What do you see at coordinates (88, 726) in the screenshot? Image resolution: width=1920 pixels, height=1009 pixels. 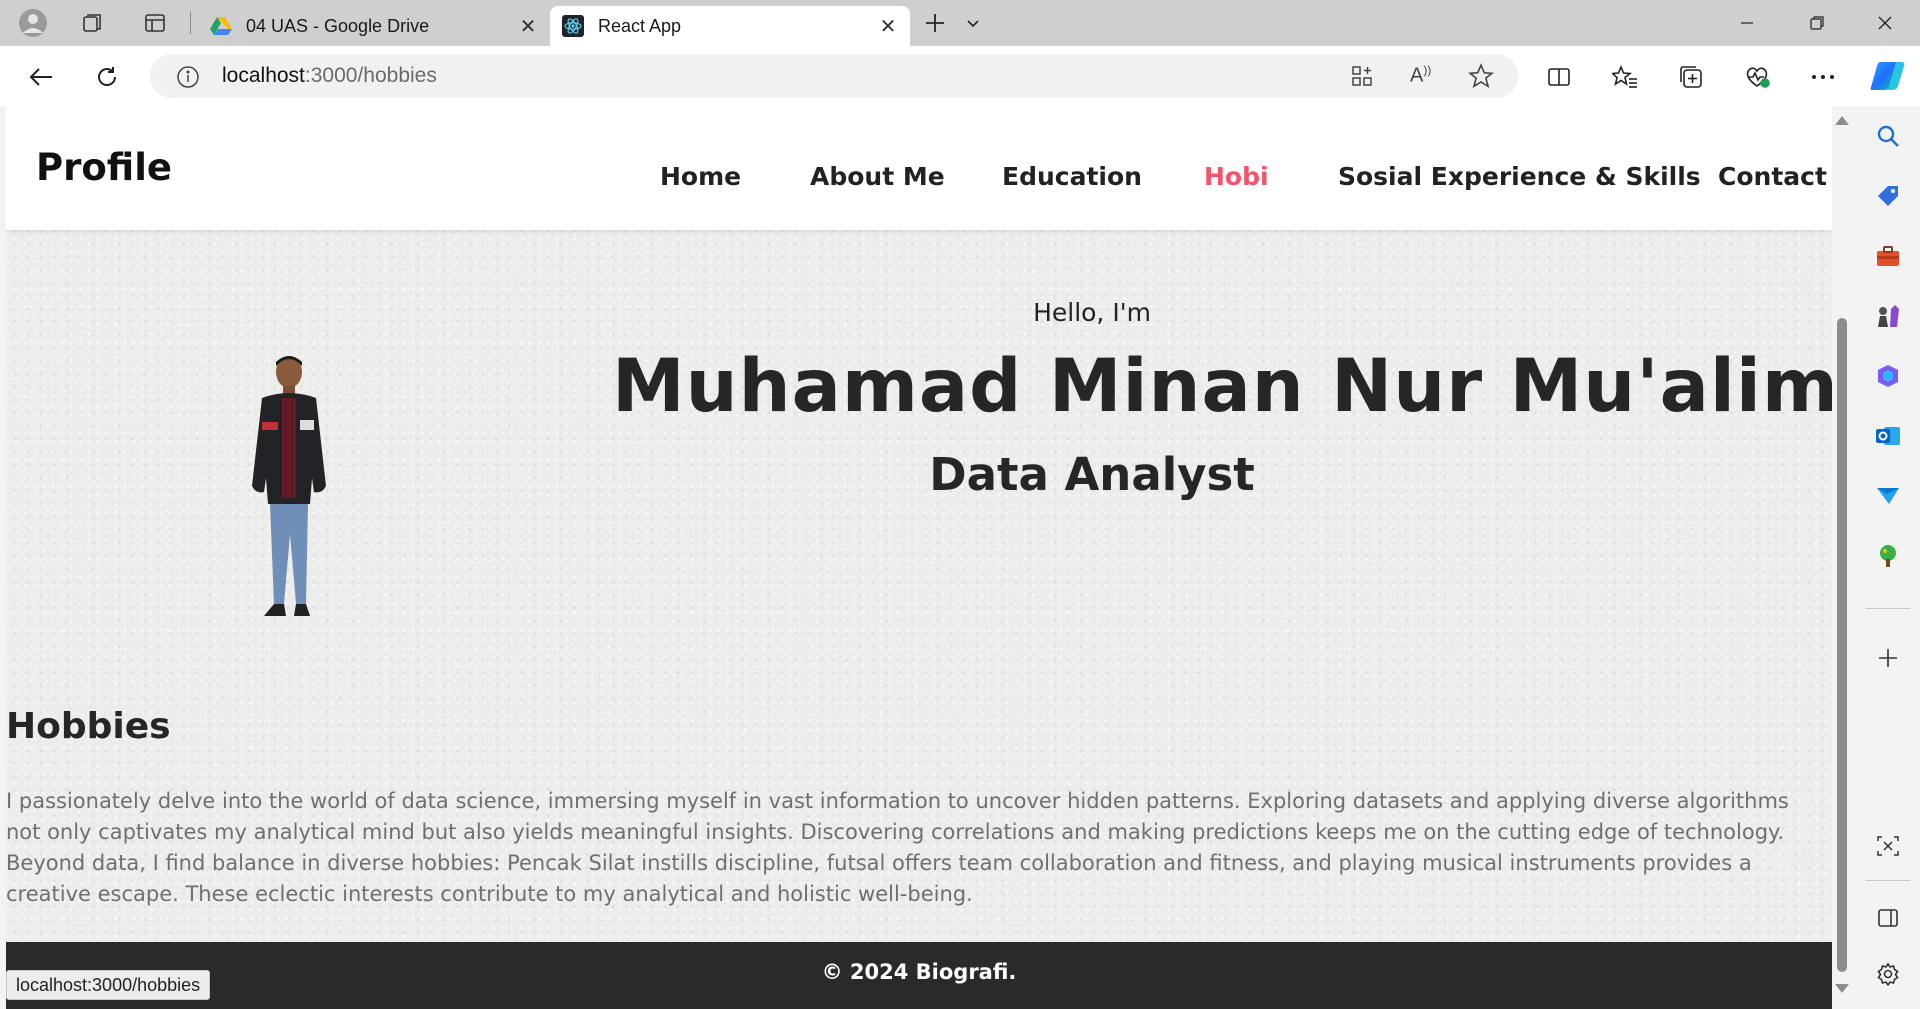 I see `hobbies-heading: Hobbies` at bounding box center [88, 726].